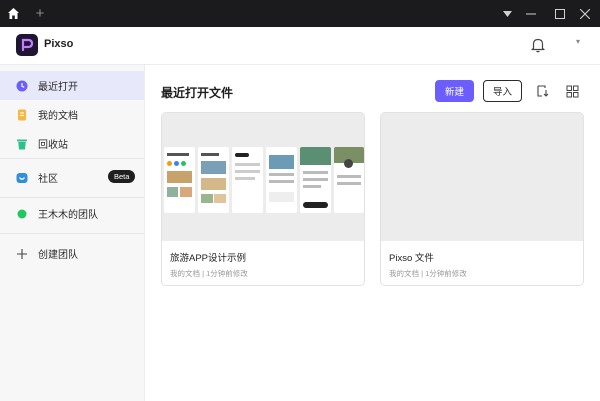 The width and height of the screenshot is (600, 401). What do you see at coordinates (22, 178) in the screenshot?
I see `community-icon` at bounding box center [22, 178].